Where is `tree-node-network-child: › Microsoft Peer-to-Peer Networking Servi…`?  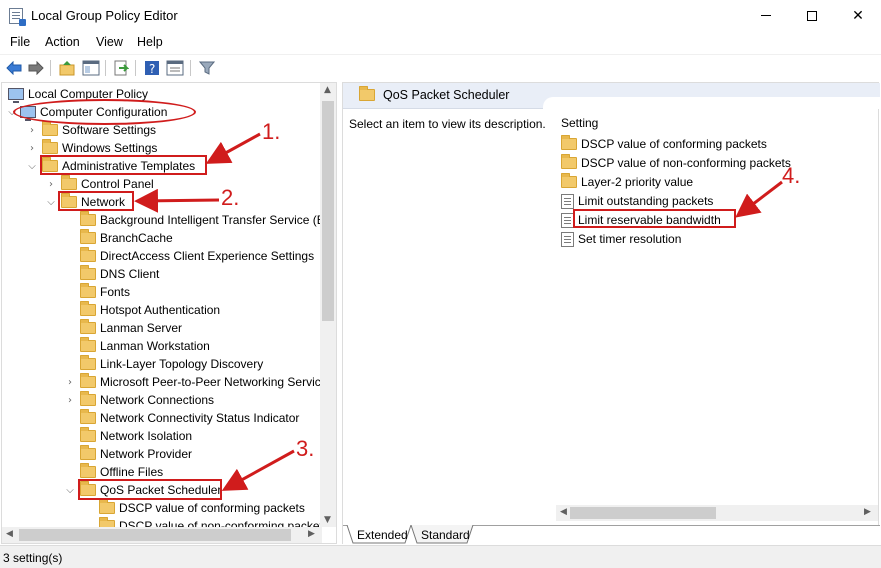 tree-node-network-child: › Microsoft Peer-to-Peer Networking Servi… is located at coordinates (192, 382).